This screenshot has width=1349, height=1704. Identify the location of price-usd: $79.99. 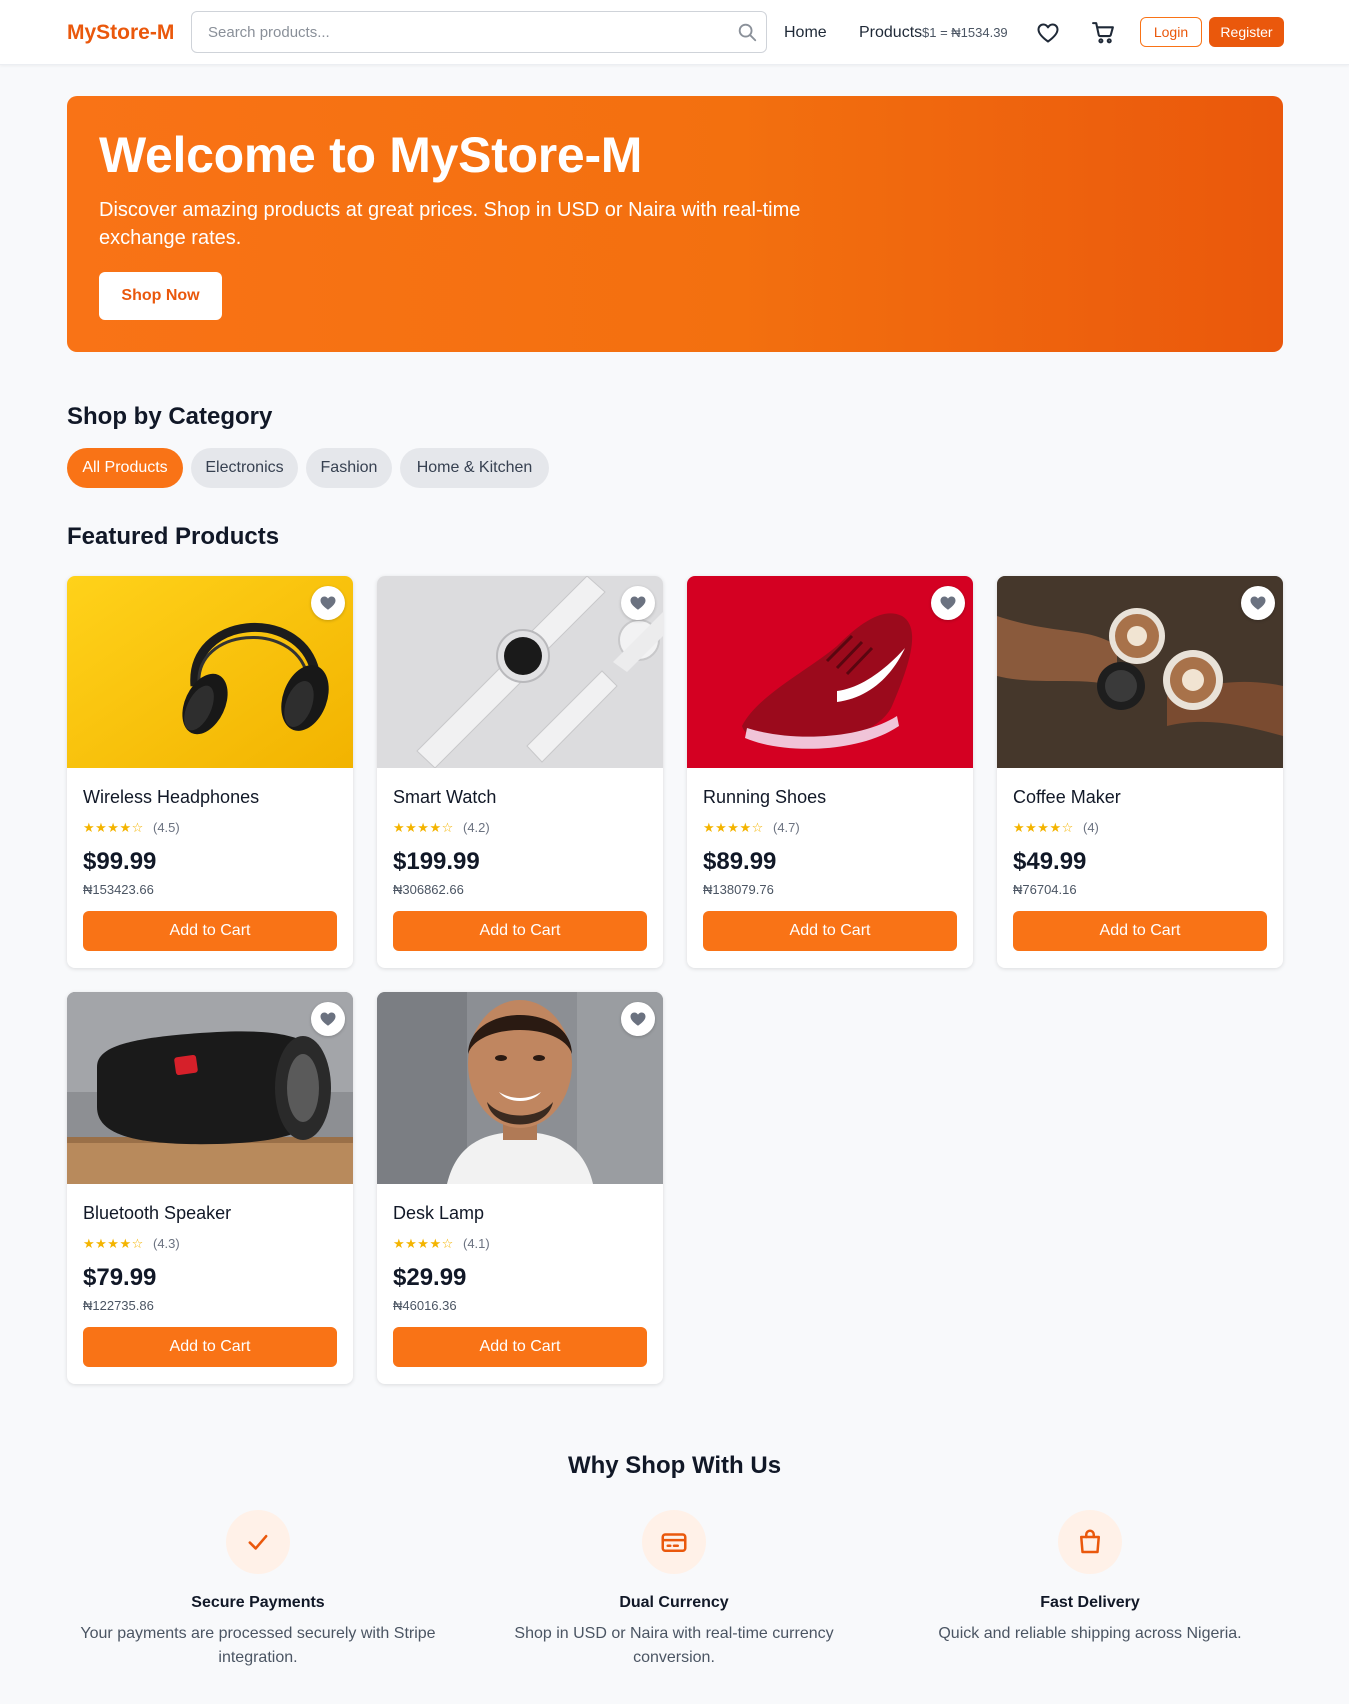
(120, 1277).